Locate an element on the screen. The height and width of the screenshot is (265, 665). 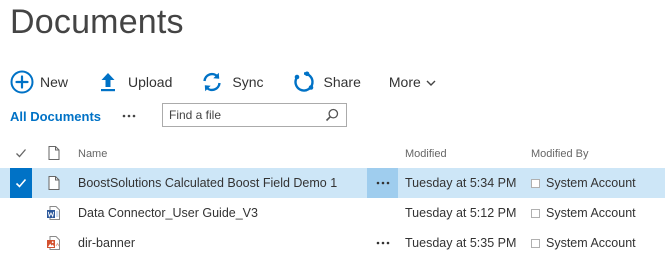
column-header-name: Name is located at coordinates (92, 154).